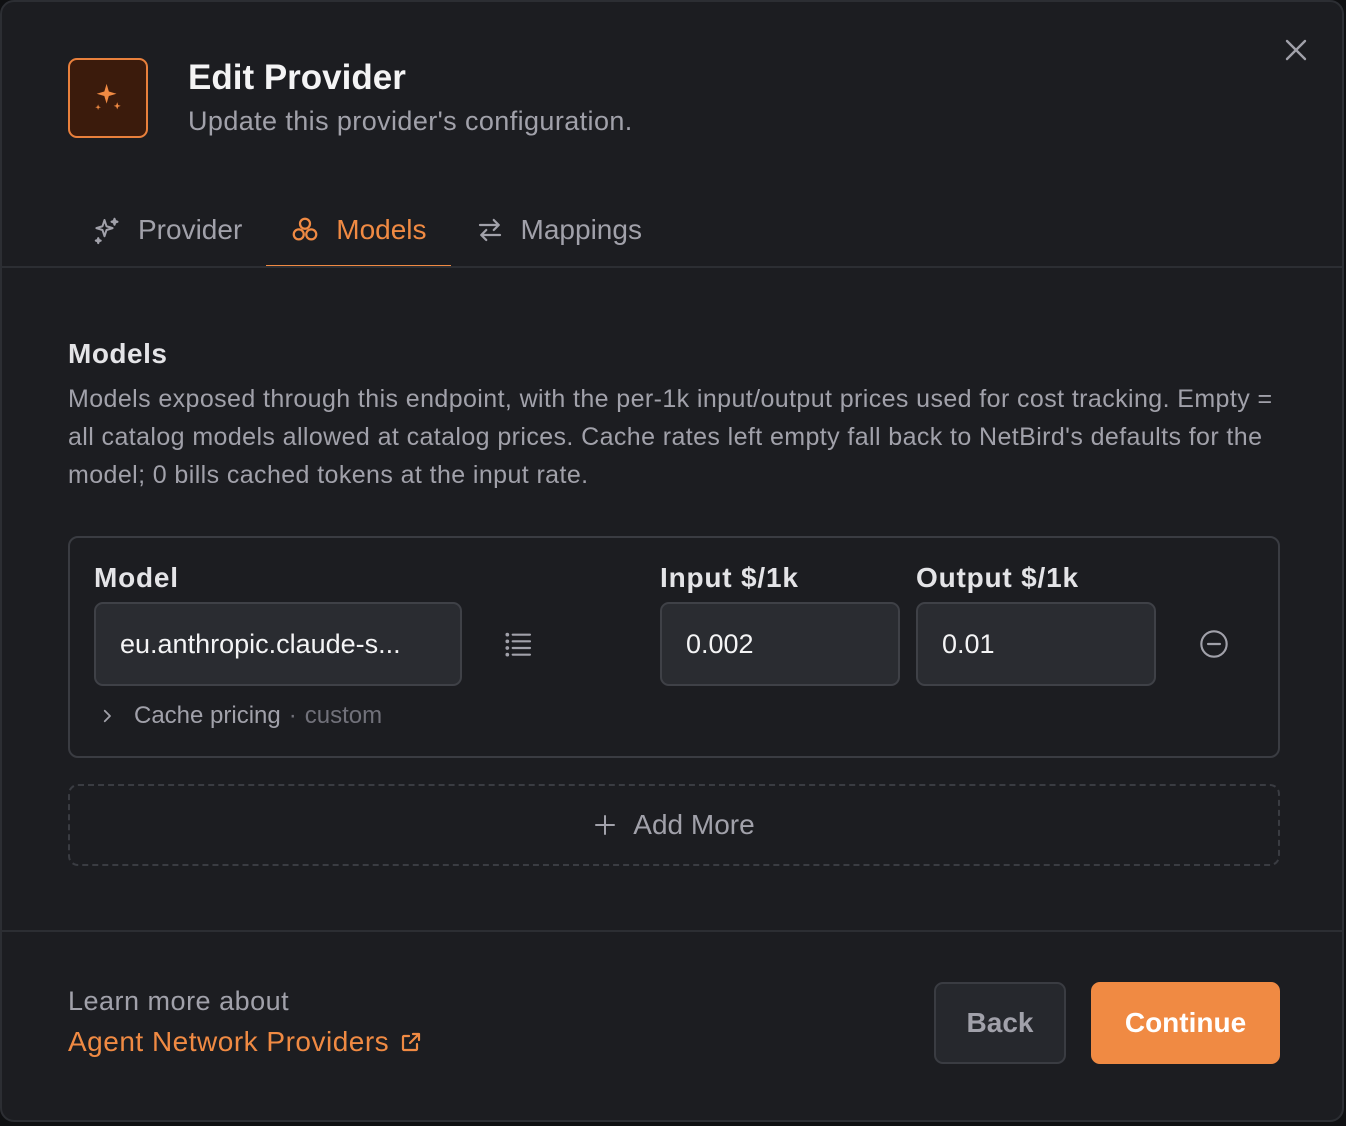 The width and height of the screenshot is (1346, 1126). Describe the element at coordinates (581, 229) in the screenshot. I see `tab-mappings-label: Mappings` at that location.